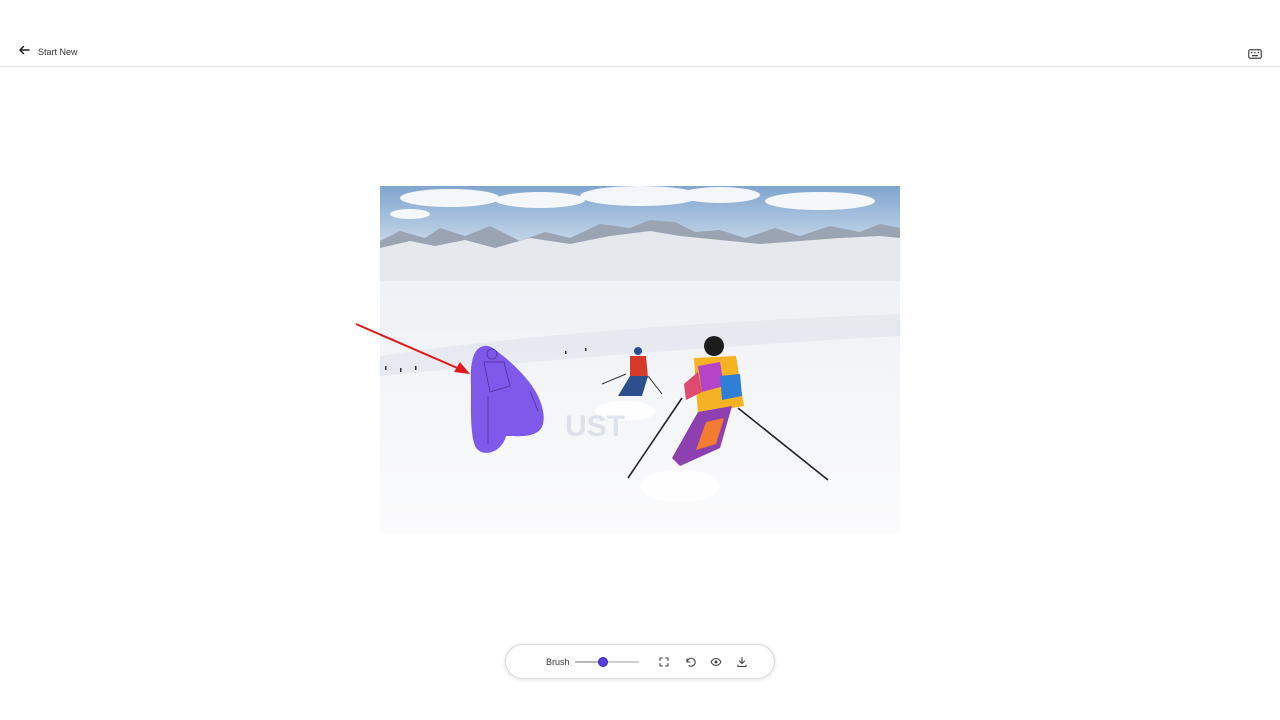  I want to click on start-new-label: Start New, so click(58, 52).